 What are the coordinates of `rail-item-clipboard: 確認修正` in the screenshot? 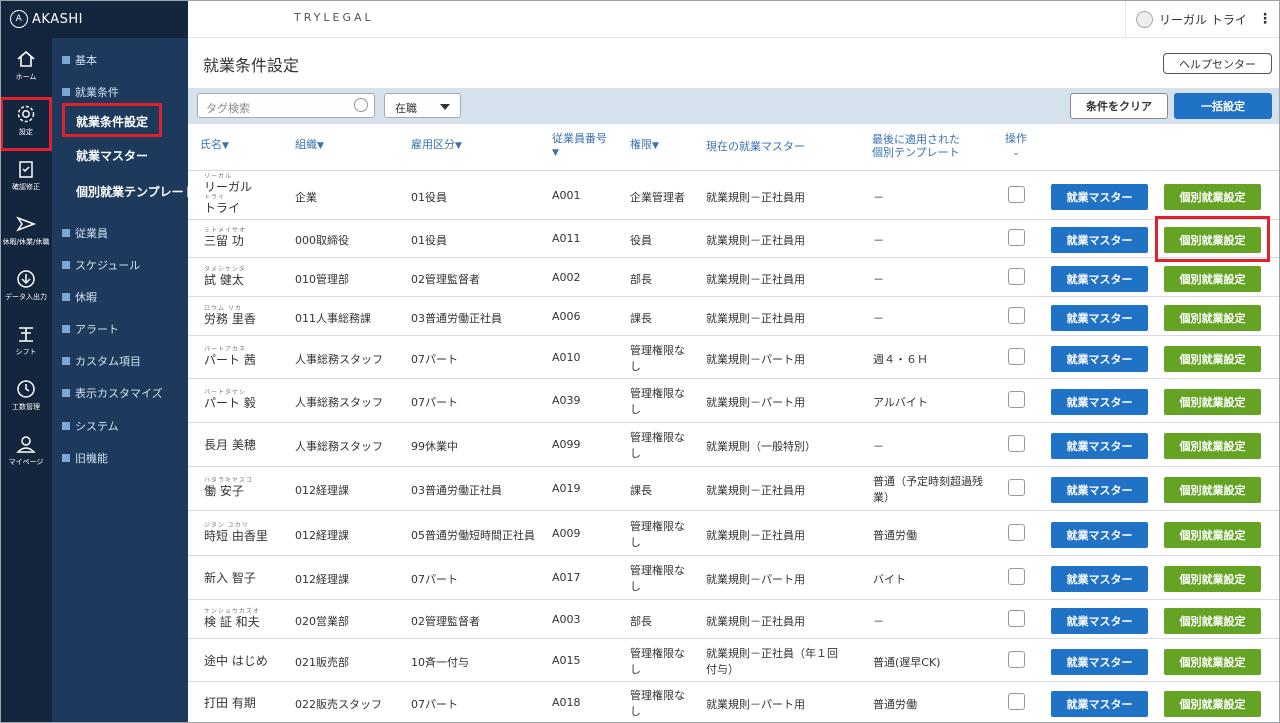 It's located at (26, 179).